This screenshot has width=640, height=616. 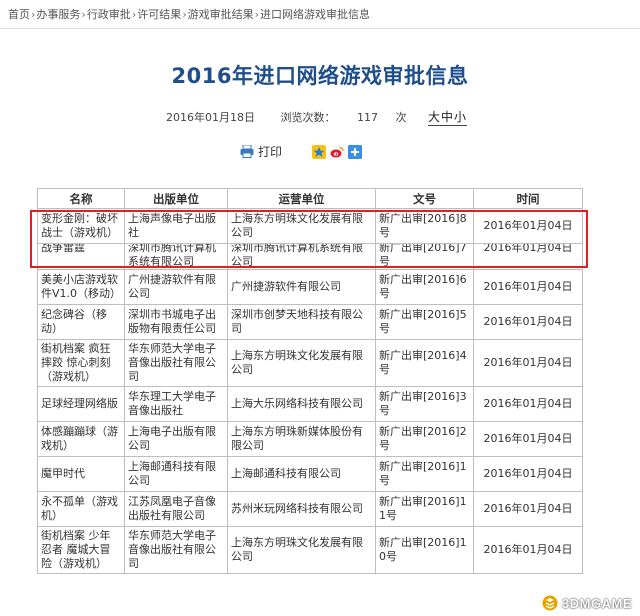 What do you see at coordinates (424, 226) in the screenshot?
I see `document-number-cell: 新广出审[2016]8号` at bounding box center [424, 226].